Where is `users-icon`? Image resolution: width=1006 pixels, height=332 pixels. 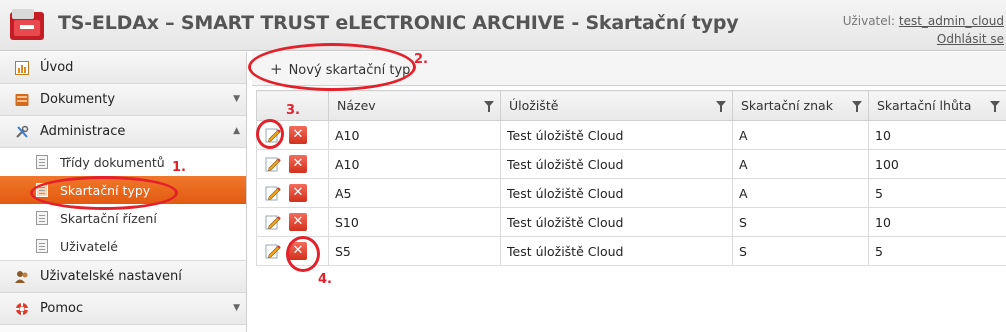 users-icon is located at coordinates (22, 277).